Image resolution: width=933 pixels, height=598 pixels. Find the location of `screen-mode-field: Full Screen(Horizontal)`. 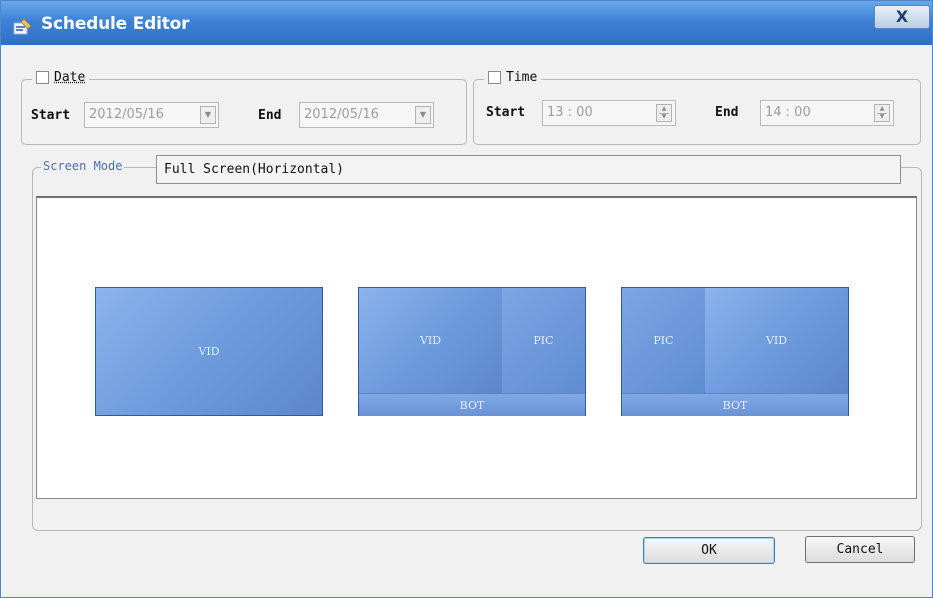

screen-mode-field: Full Screen(Horizontal) is located at coordinates (528, 169).